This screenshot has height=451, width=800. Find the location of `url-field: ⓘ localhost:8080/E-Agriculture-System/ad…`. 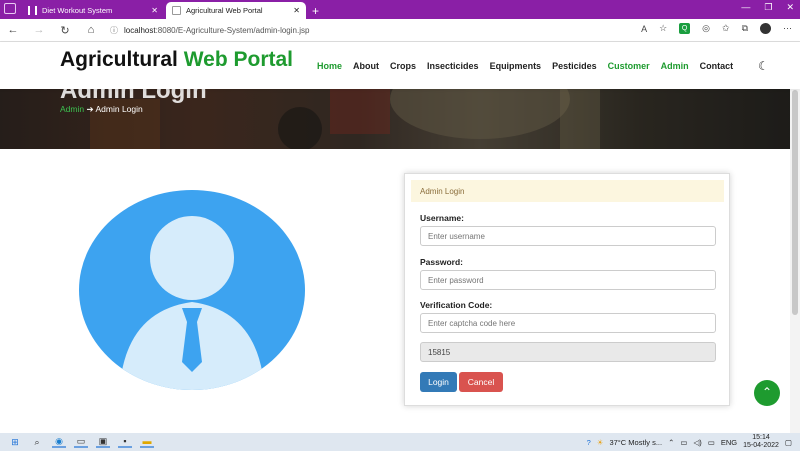

url-field: ⓘ localhost:8080/E-Agriculture-System/ad… is located at coordinates (209, 30).